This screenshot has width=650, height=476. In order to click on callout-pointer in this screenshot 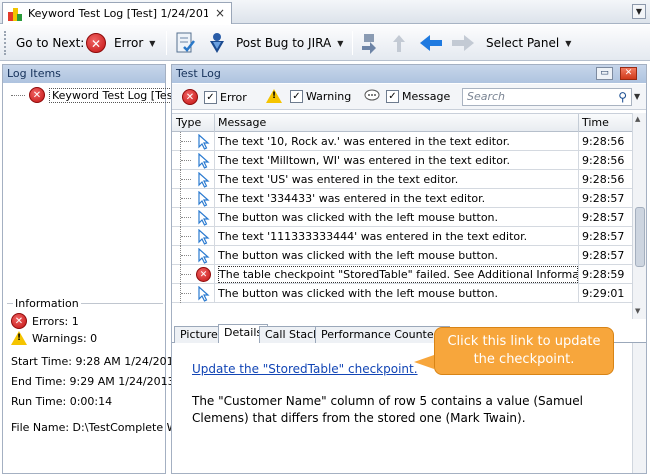, I will do `click(424, 362)`.